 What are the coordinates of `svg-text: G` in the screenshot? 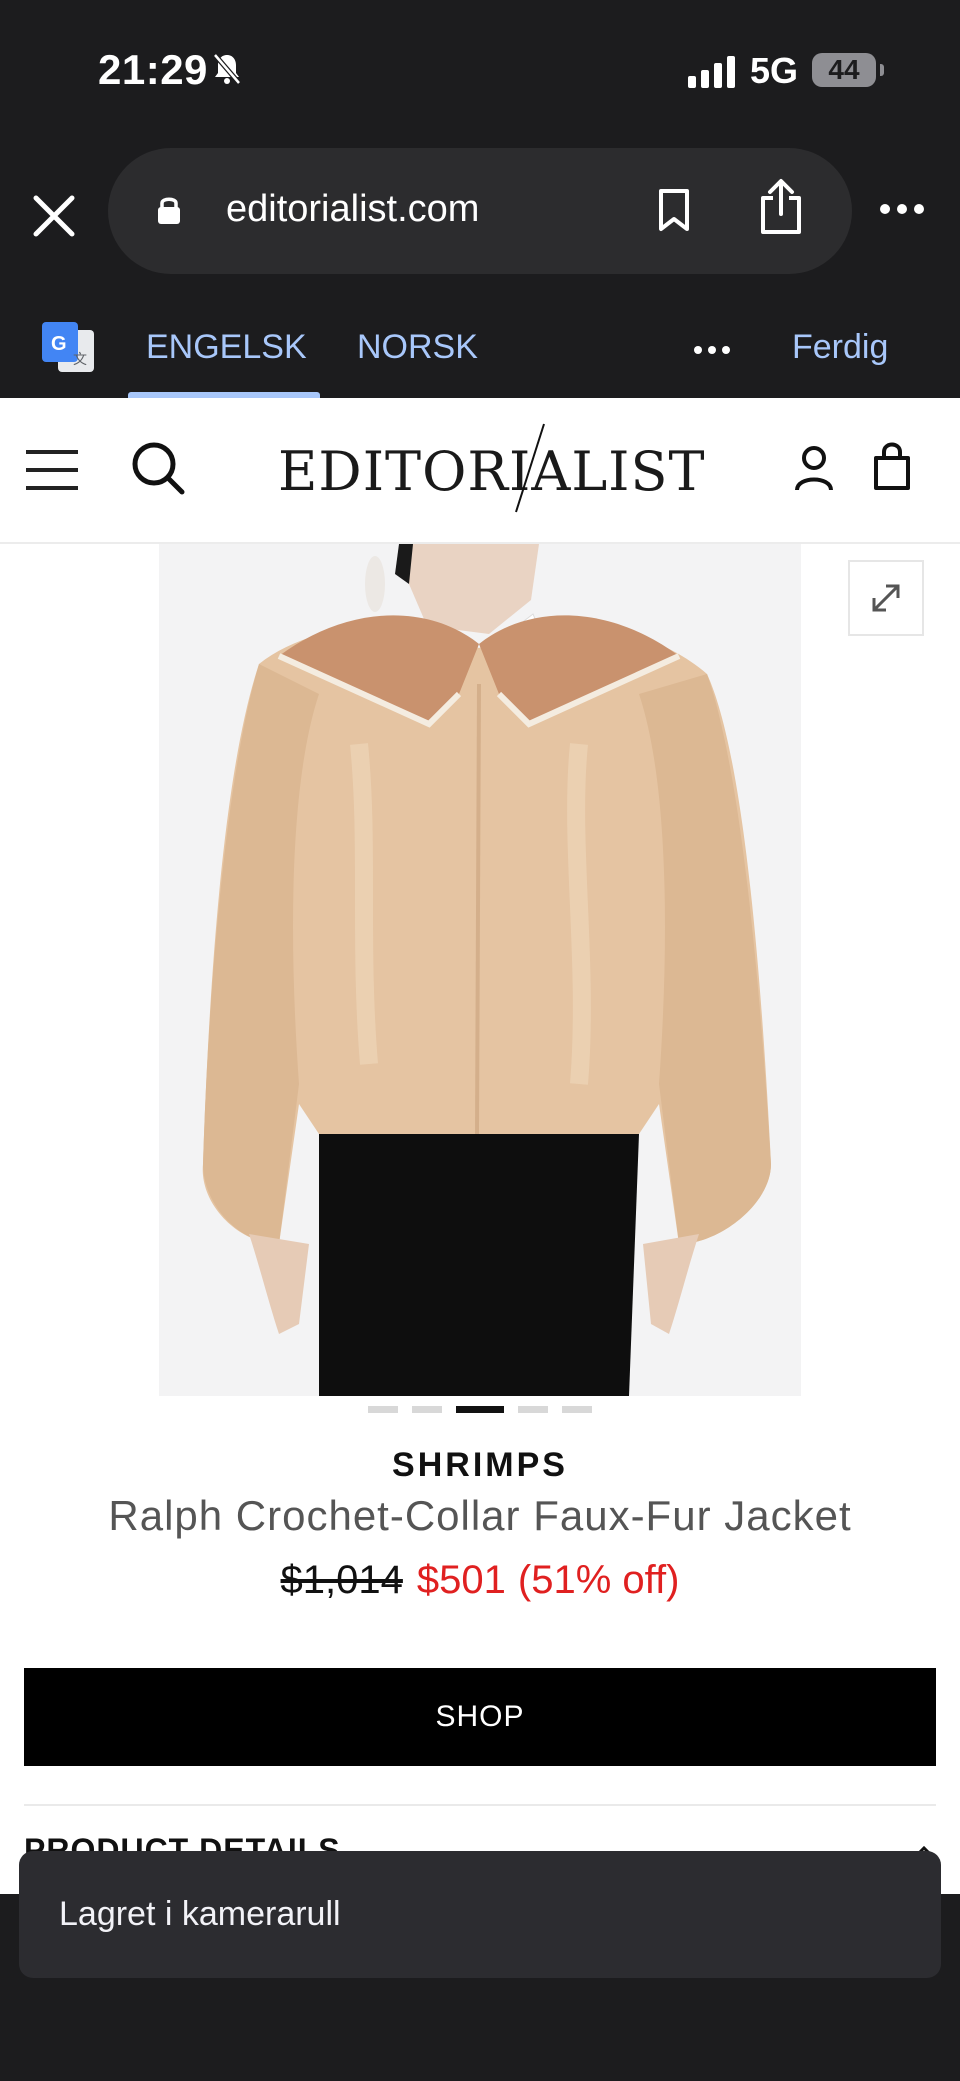 It's located at (59, 344).